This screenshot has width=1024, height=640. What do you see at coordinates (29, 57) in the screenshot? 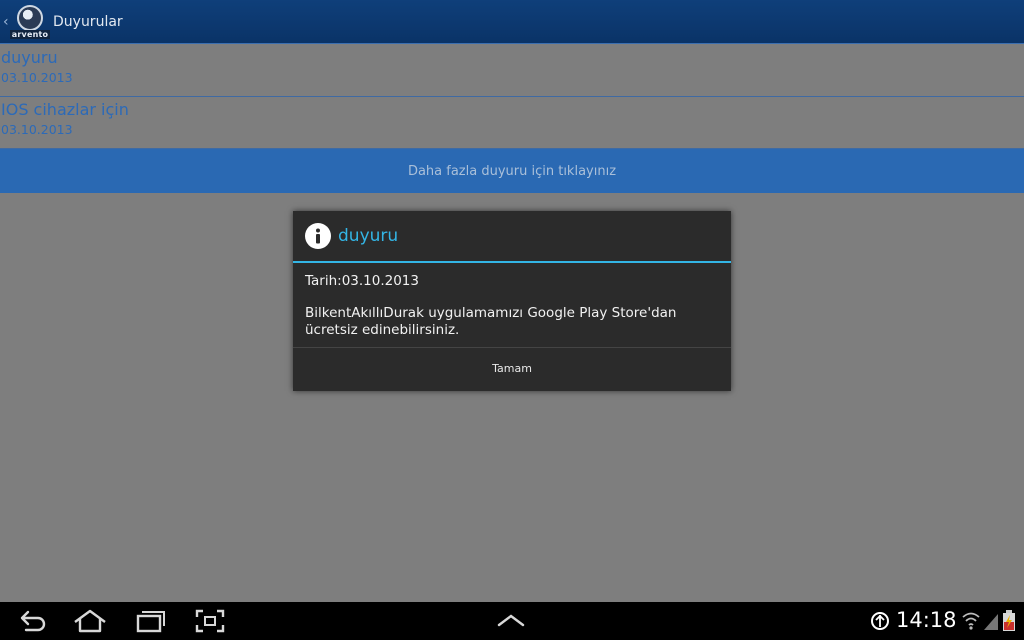
I see `list-item-title: duyuru` at bounding box center [29, 57].